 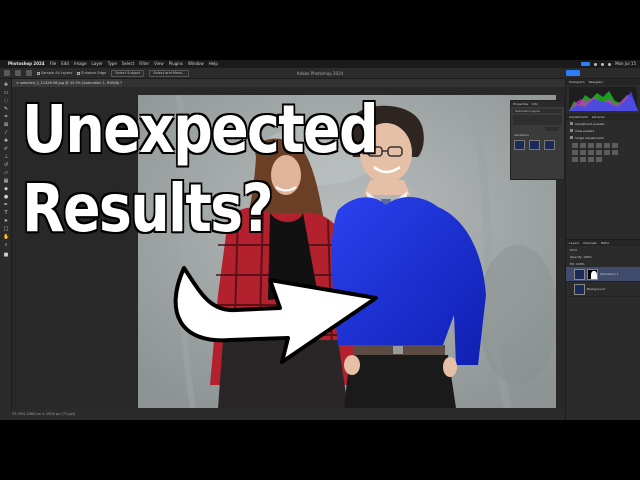 I want to click on sample-all-layers-checkbox: Sample All Layers, so click(x=54, y=73).